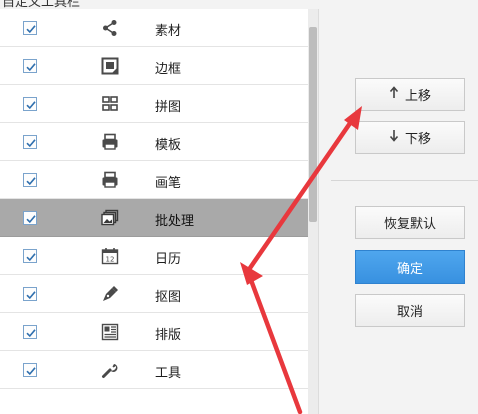 The height and width of the screenshot is (414, 478). Describe the element at coordinates (417, 139) in the screenshot. I see `move-down-label: 下移` at that location.